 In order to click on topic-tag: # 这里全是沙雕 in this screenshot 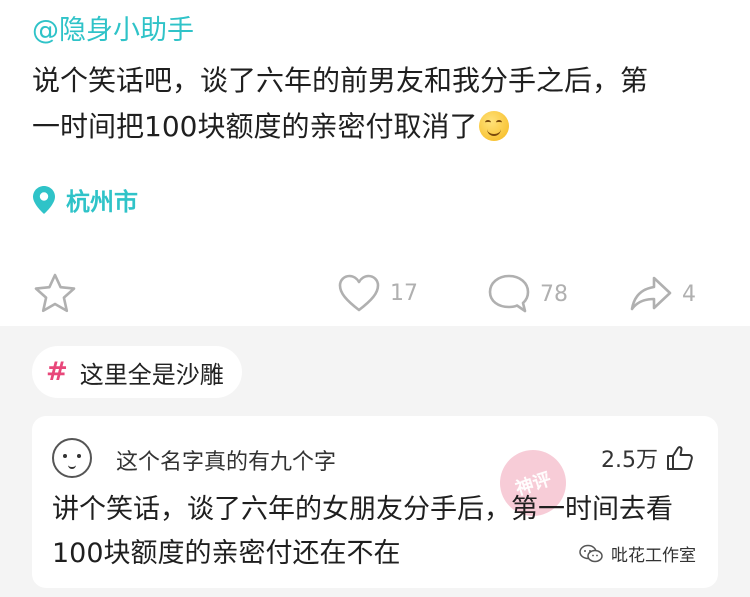, I will do `click(137, 372)`.